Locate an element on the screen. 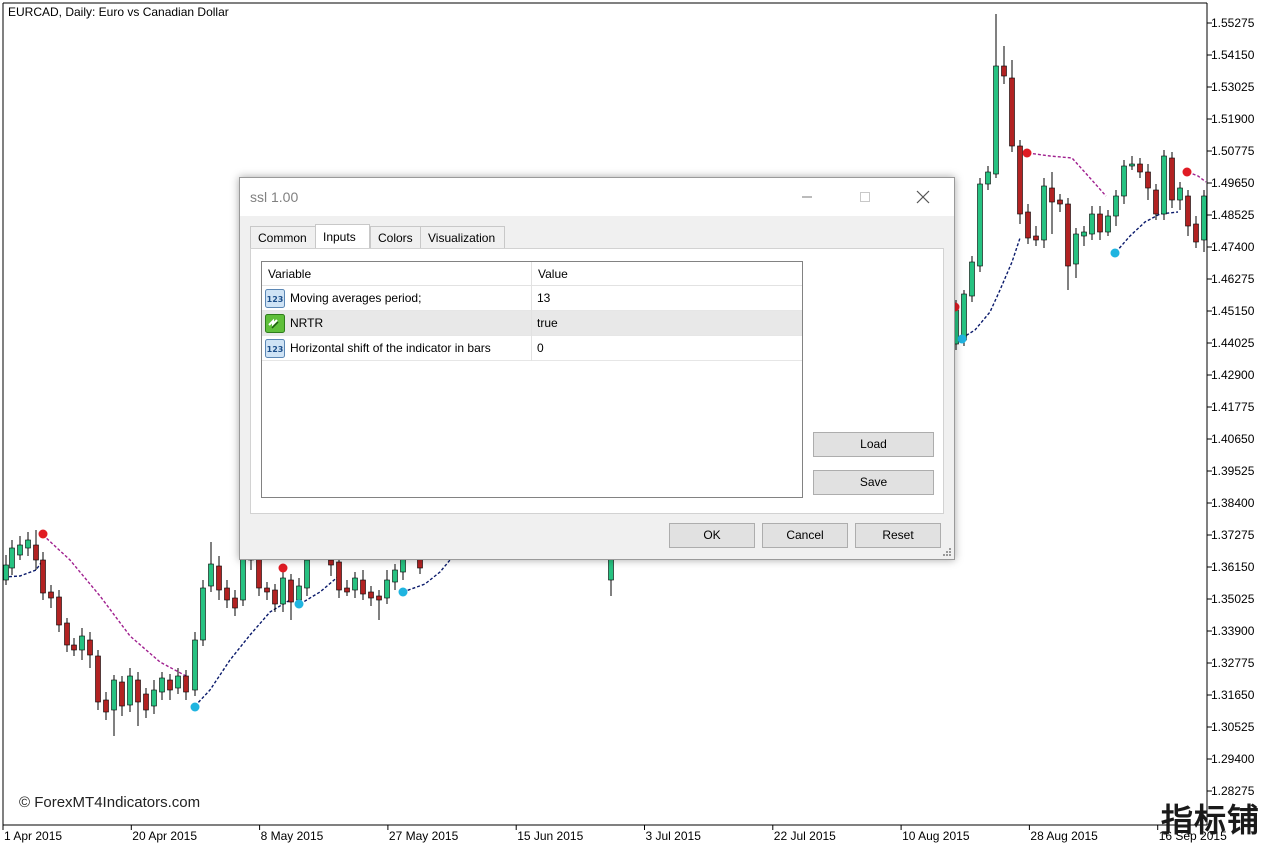  date-label: 10 Aug 2015 is located at coordinates (936, 836).